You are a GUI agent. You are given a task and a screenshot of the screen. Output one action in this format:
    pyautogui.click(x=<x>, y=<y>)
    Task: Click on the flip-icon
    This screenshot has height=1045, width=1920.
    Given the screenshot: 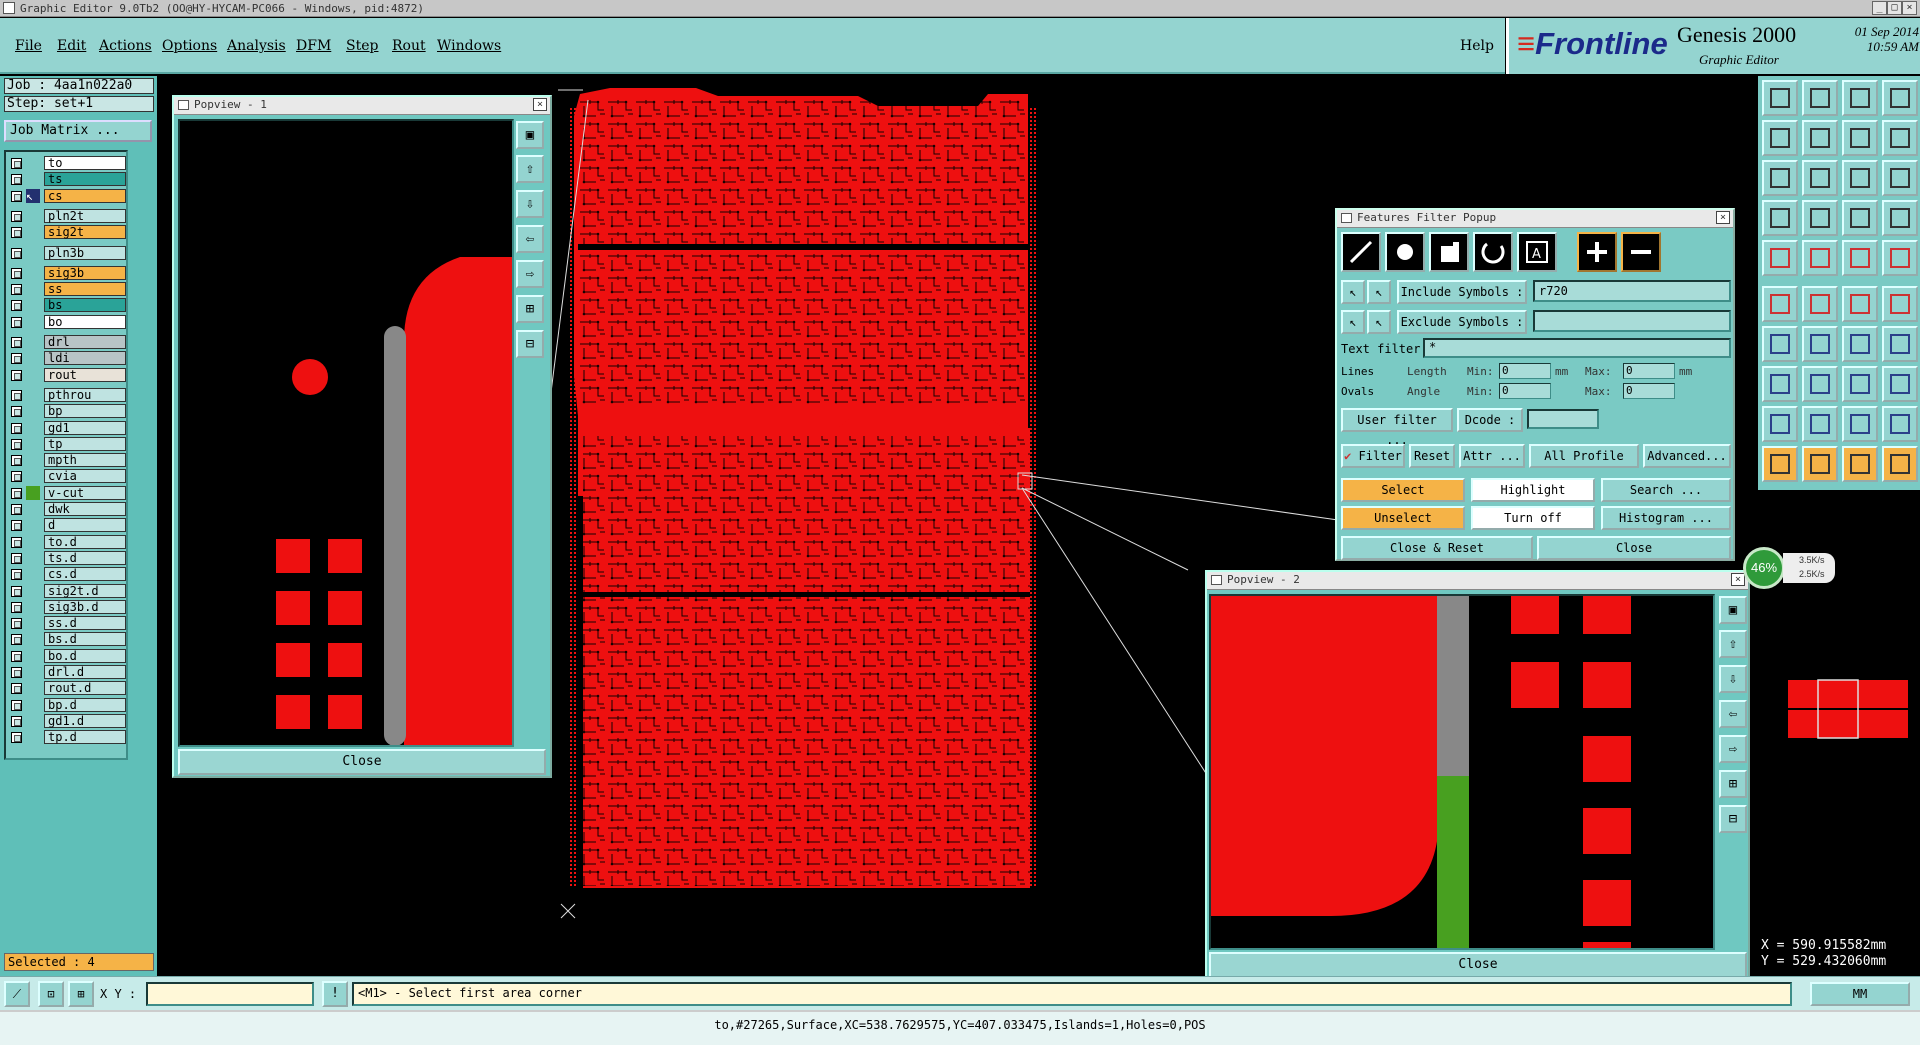 What is the action you would take?
    pyautogui.click(x=1900, y=138)
    